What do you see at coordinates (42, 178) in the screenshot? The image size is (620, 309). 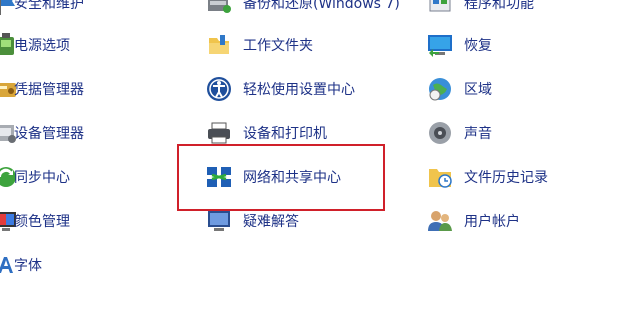 I see `item-label: 同步中心` at bounding box center [42, 178].